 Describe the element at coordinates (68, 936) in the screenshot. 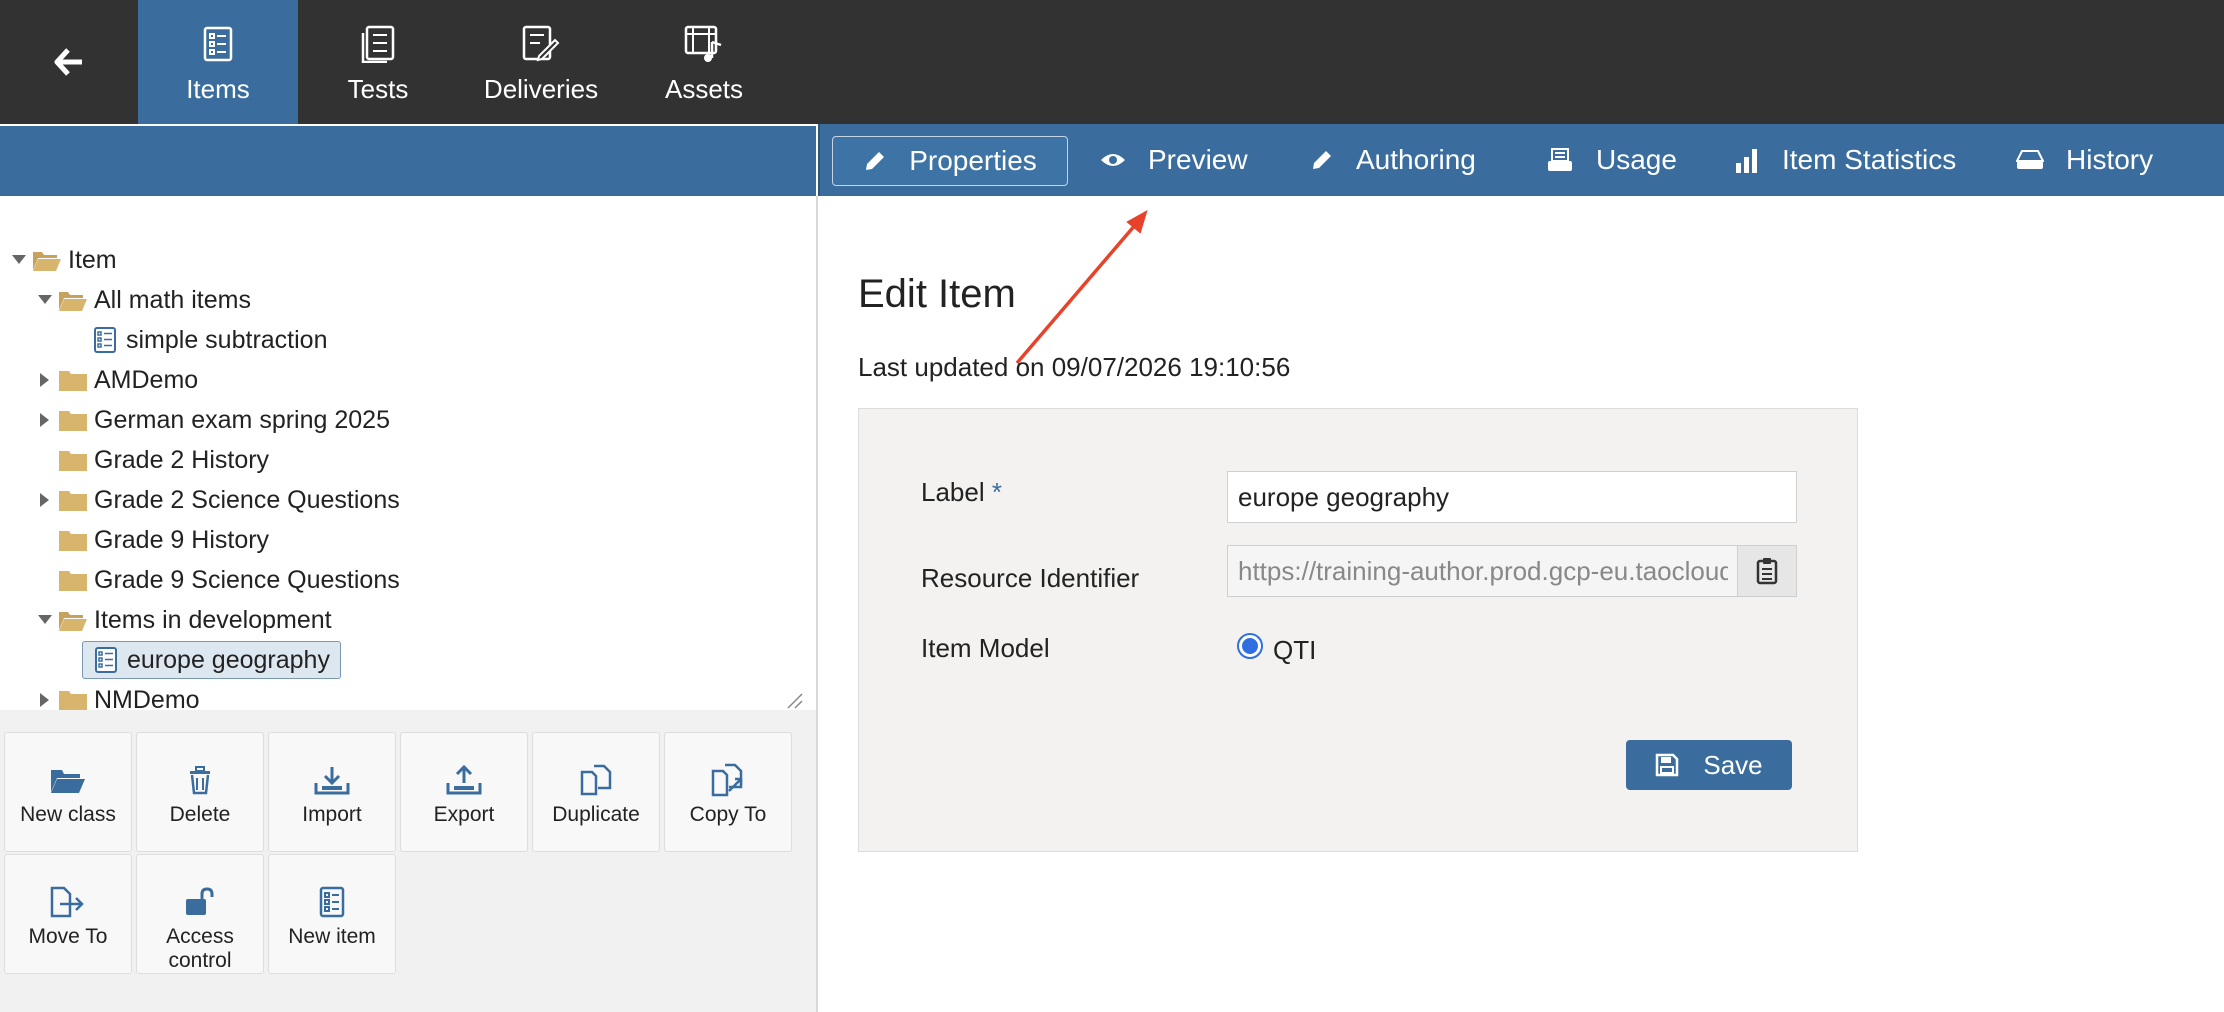

I see `action-label: Move To` at that location.